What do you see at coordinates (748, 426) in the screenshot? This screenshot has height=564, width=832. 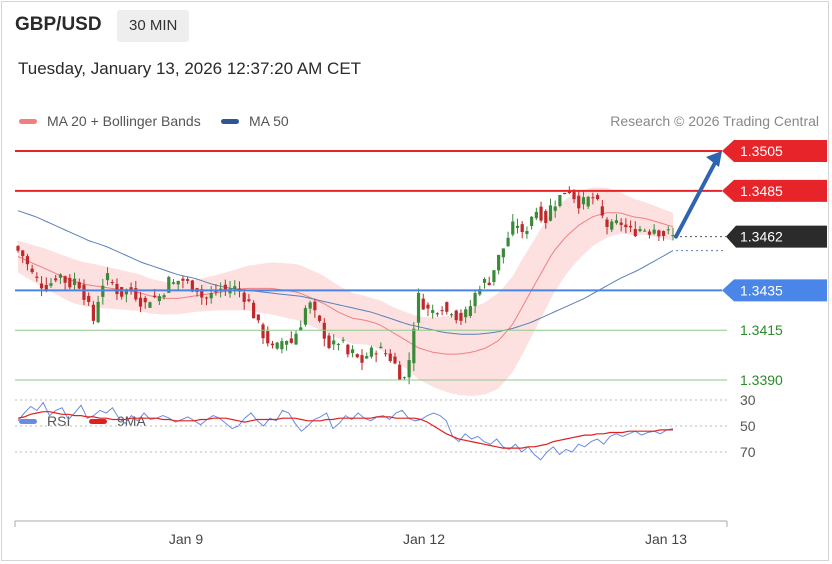 I see `rsi-tick-50: 50` at bounding box center [748, 426].